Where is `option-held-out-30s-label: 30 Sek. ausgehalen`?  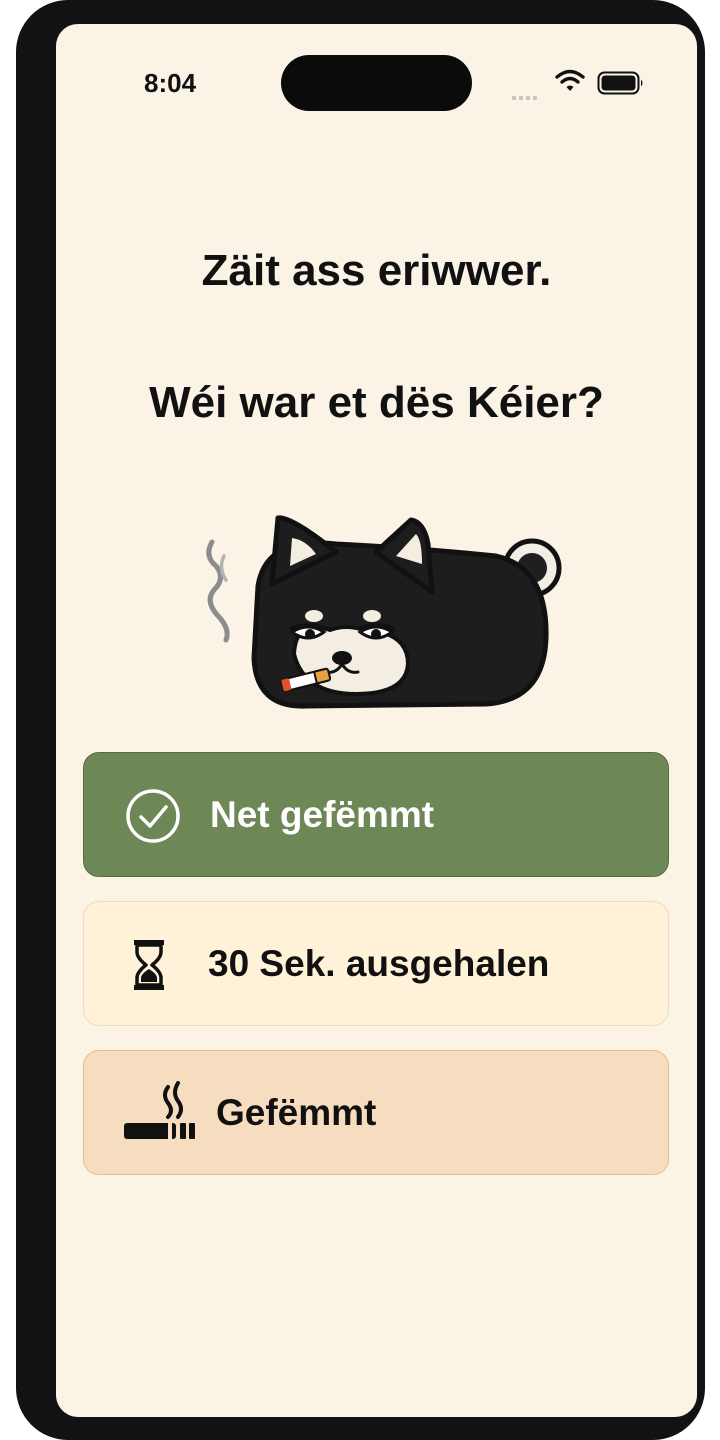
option-held-out-30s-label: 30 Sek. ausgehalen is located at coordinates (379, 963).